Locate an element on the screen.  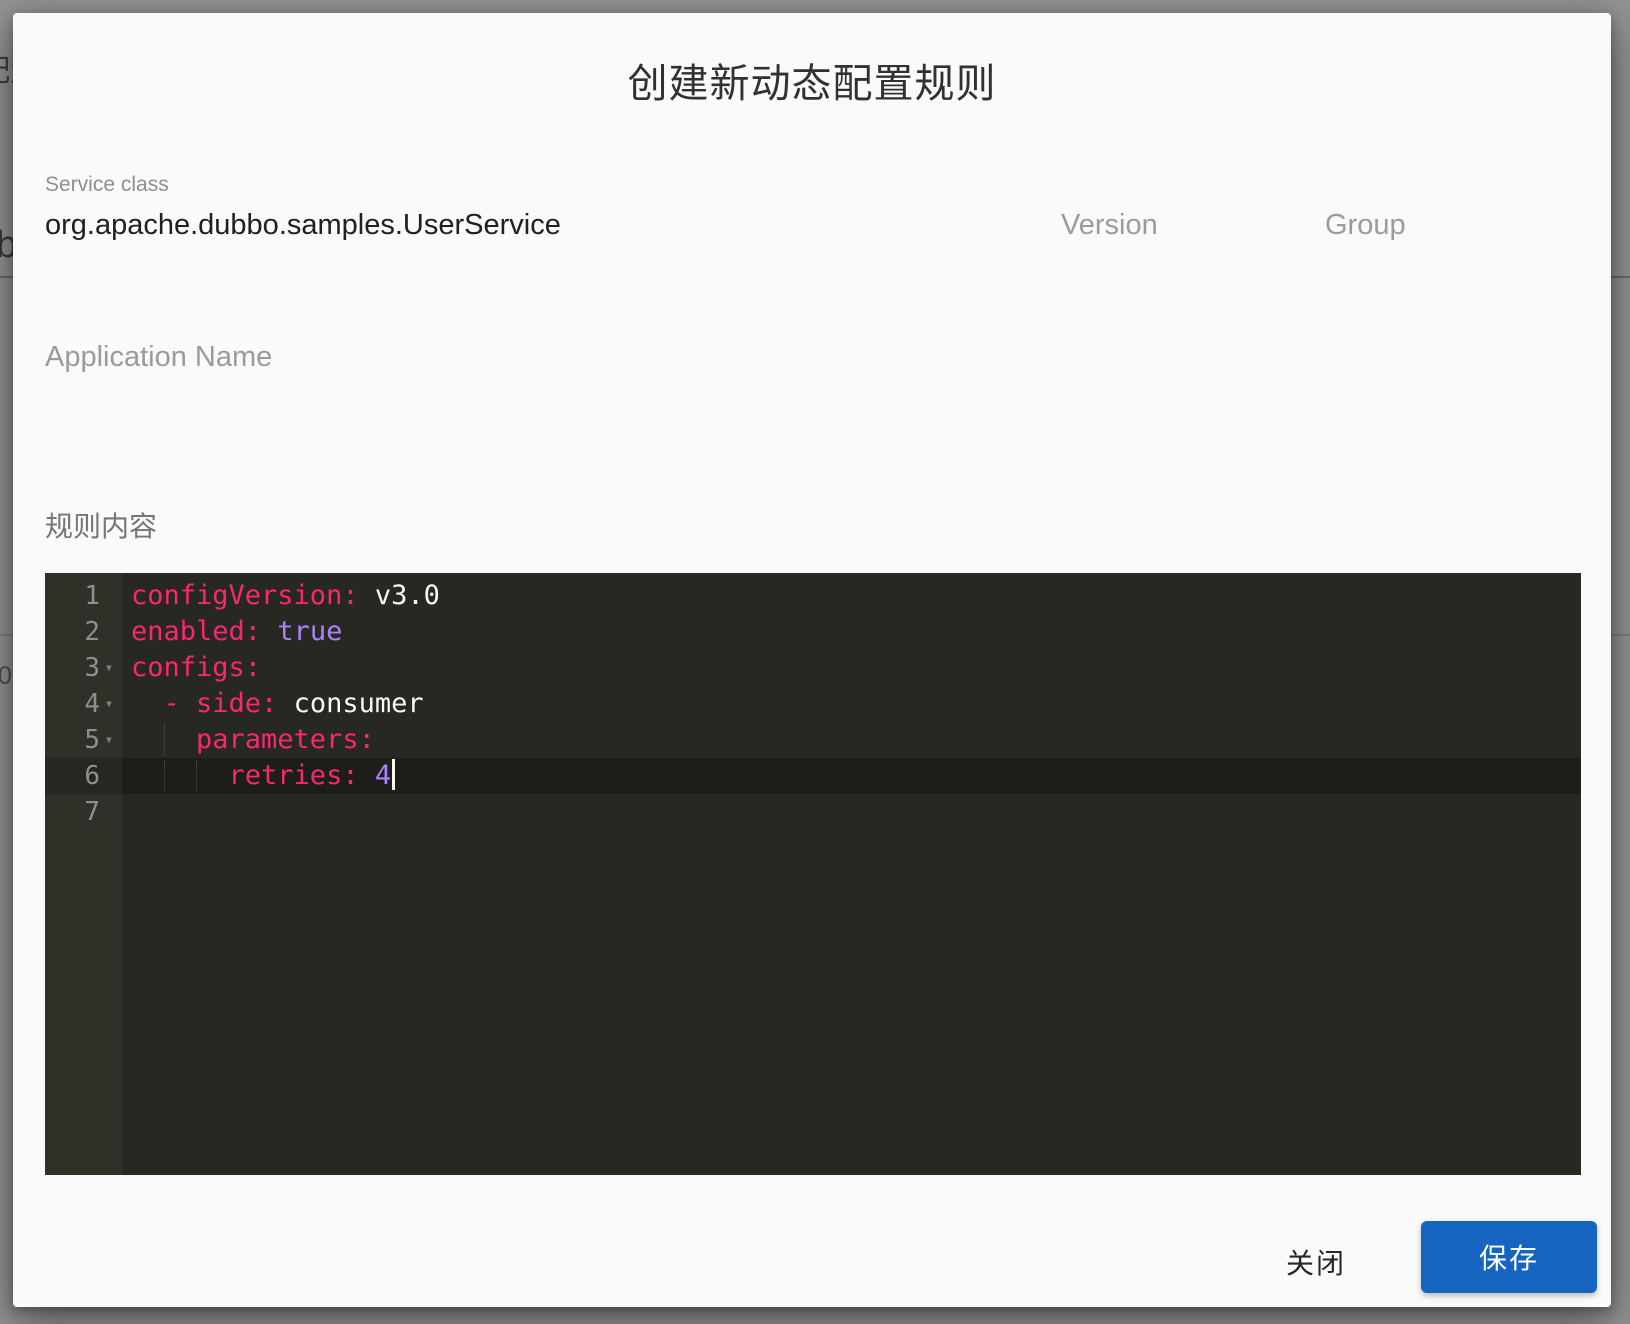
code-line-content: configs: is located at coordinates (851, 668).